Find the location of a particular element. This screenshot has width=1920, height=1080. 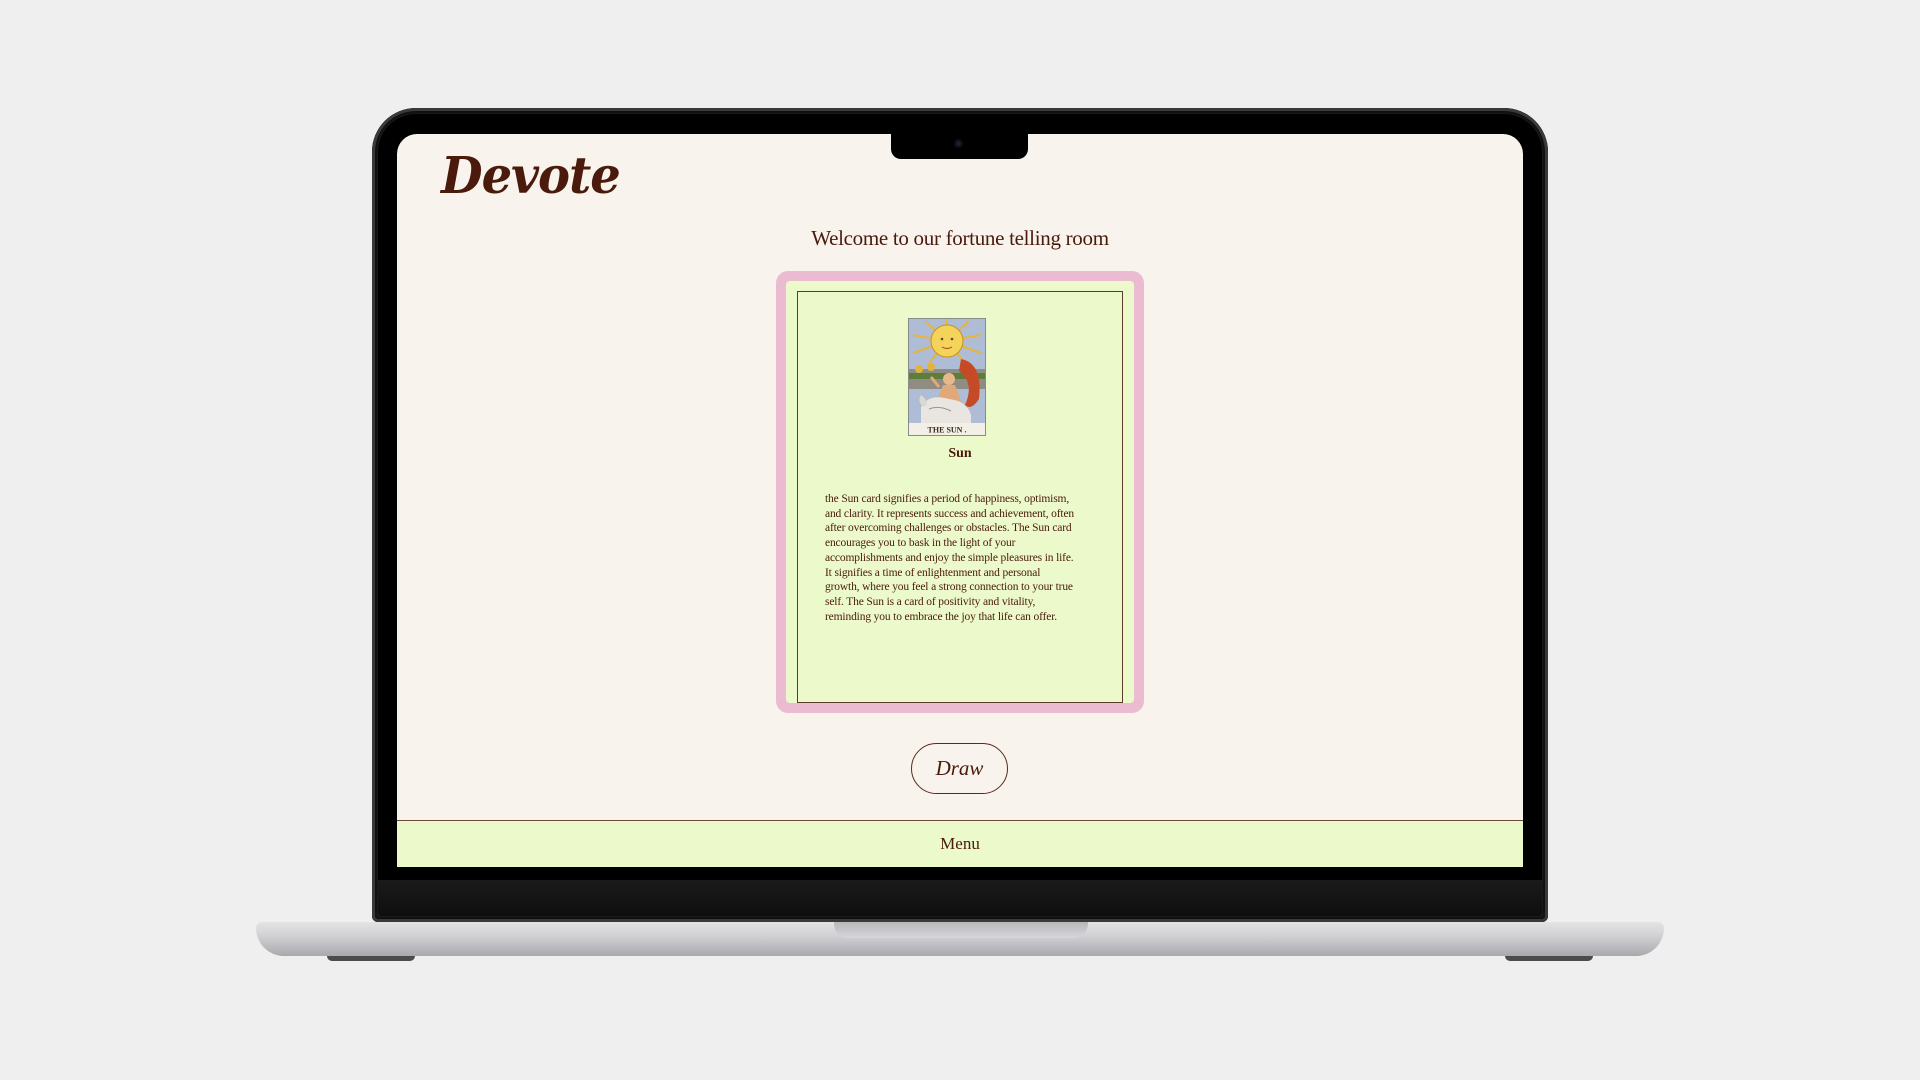

laptop-foot-right is located at coordinates (1549, 958).